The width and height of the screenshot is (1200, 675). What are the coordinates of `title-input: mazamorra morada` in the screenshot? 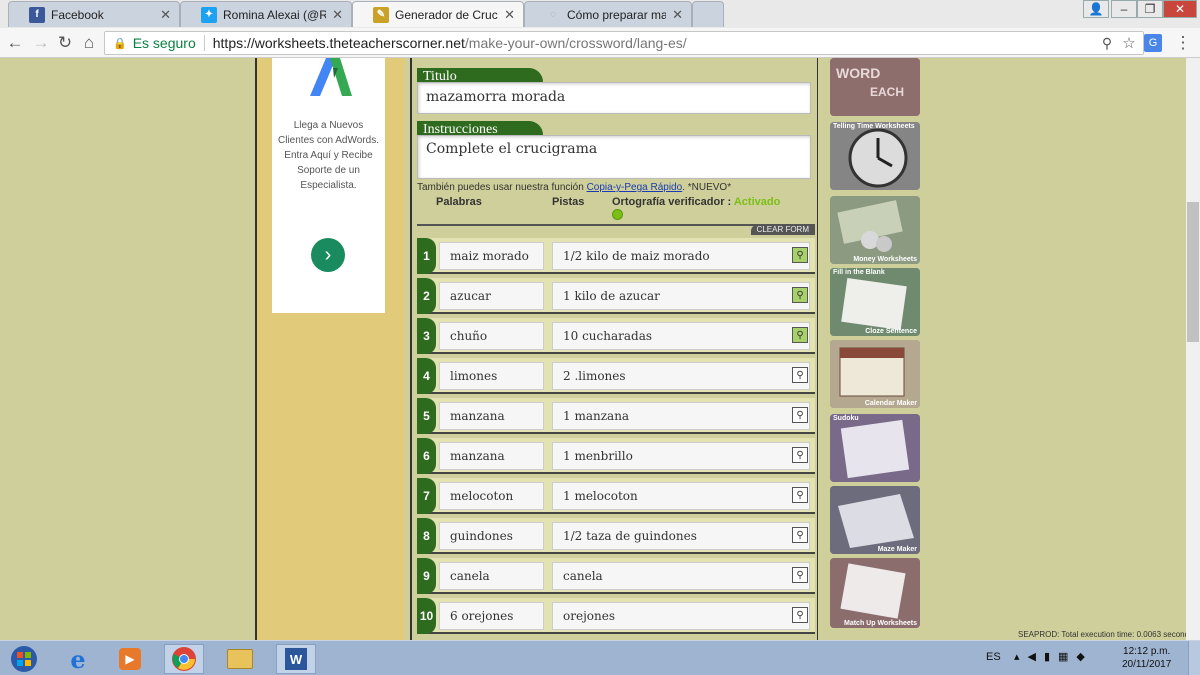 It's located at (614, 98).